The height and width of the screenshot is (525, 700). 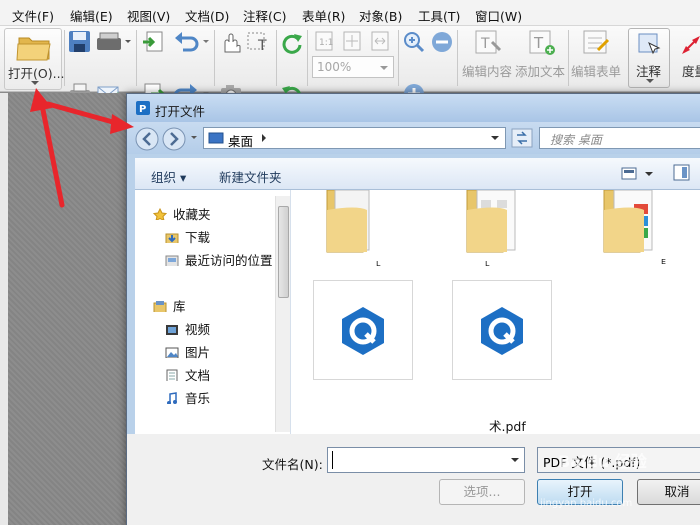 What do you see at coordinates (82, 148) in the screenshot?
I see `annotation-arrows` at bounding box center [82, 148].